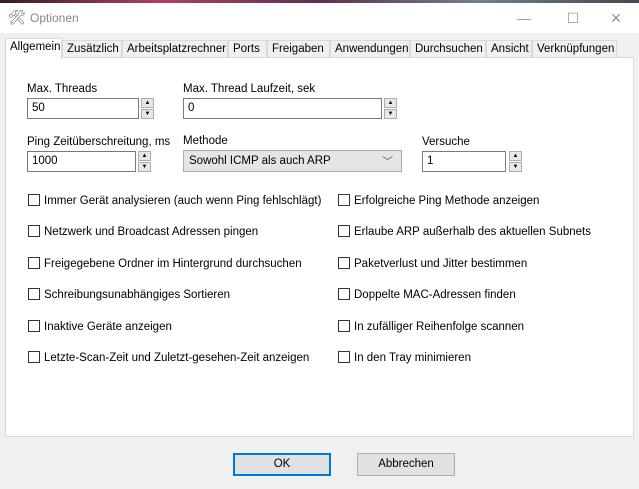 The height and width of the screenshot is (489, 639). I want to click on chevron-down-icon: ﹀, so click(387, 162).